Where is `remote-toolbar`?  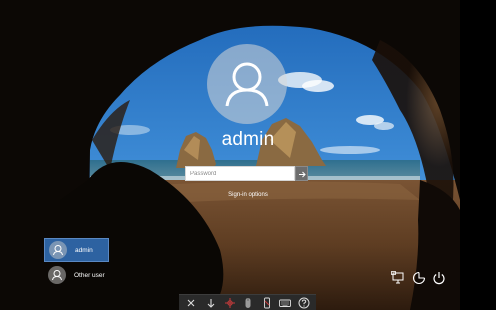
remote-toolbar is located at coordinates (247, 302).